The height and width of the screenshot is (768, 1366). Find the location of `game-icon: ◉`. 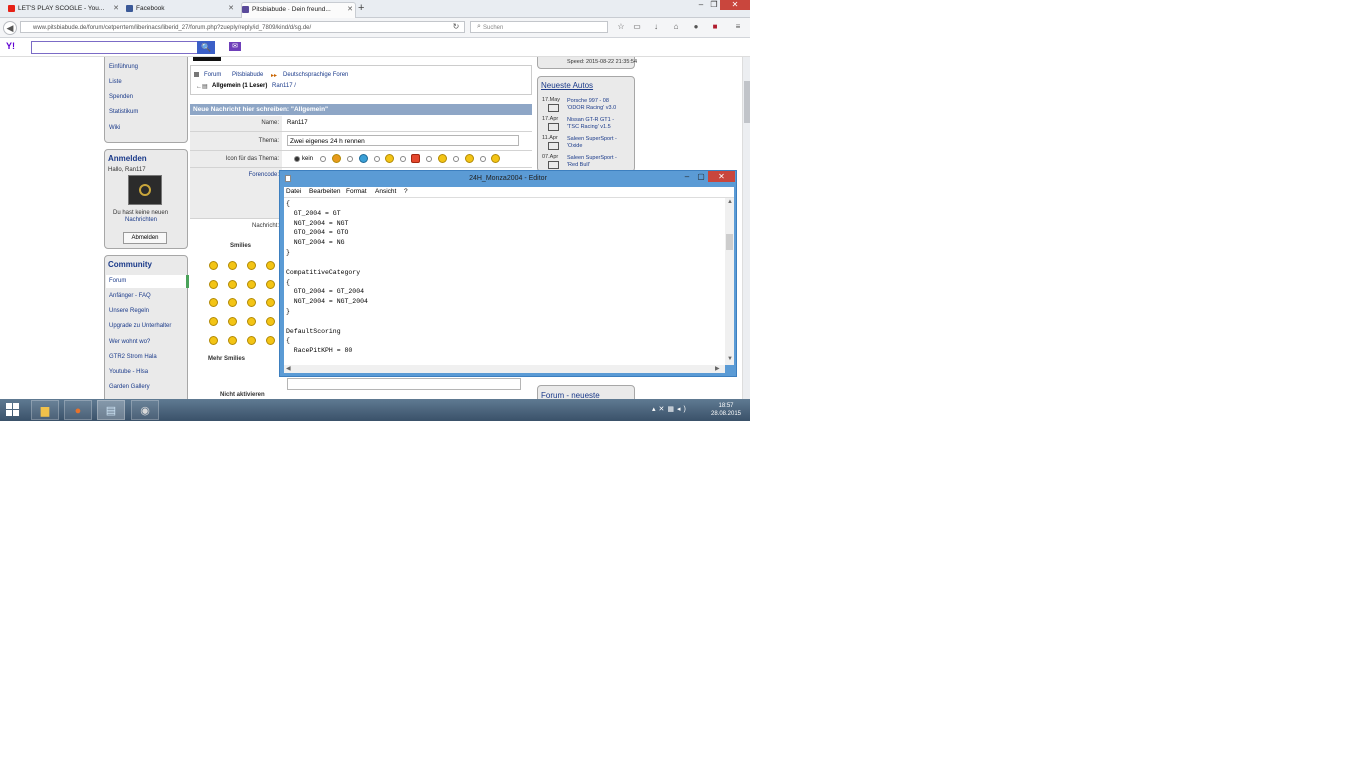

game-icon: ◉ is located at coordinates (145, 410).